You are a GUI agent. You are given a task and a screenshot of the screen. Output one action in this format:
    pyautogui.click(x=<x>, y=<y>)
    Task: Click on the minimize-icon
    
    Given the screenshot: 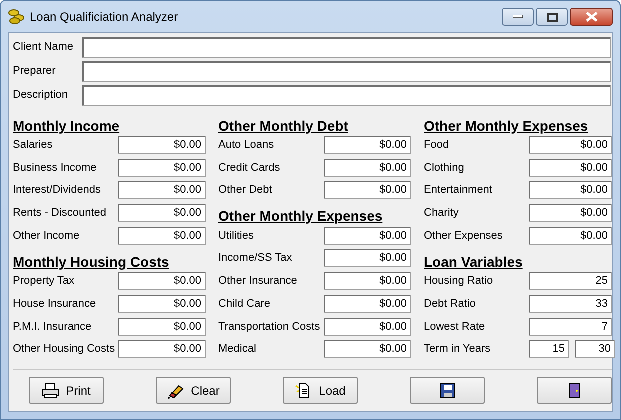 What is the action you would take?
    pyautogui.click(x=518, y=17)
    